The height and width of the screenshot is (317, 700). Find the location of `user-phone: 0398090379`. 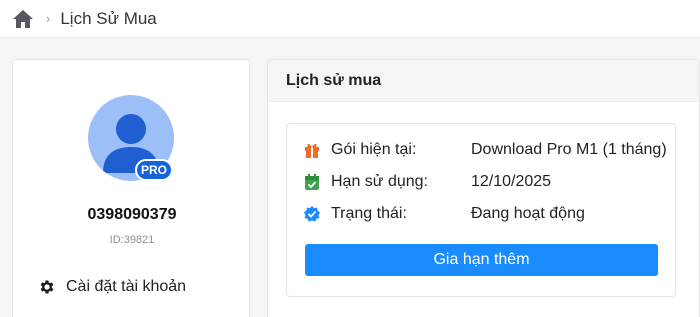

user-phone: 0398090379 is located at coordinates (132, 214).